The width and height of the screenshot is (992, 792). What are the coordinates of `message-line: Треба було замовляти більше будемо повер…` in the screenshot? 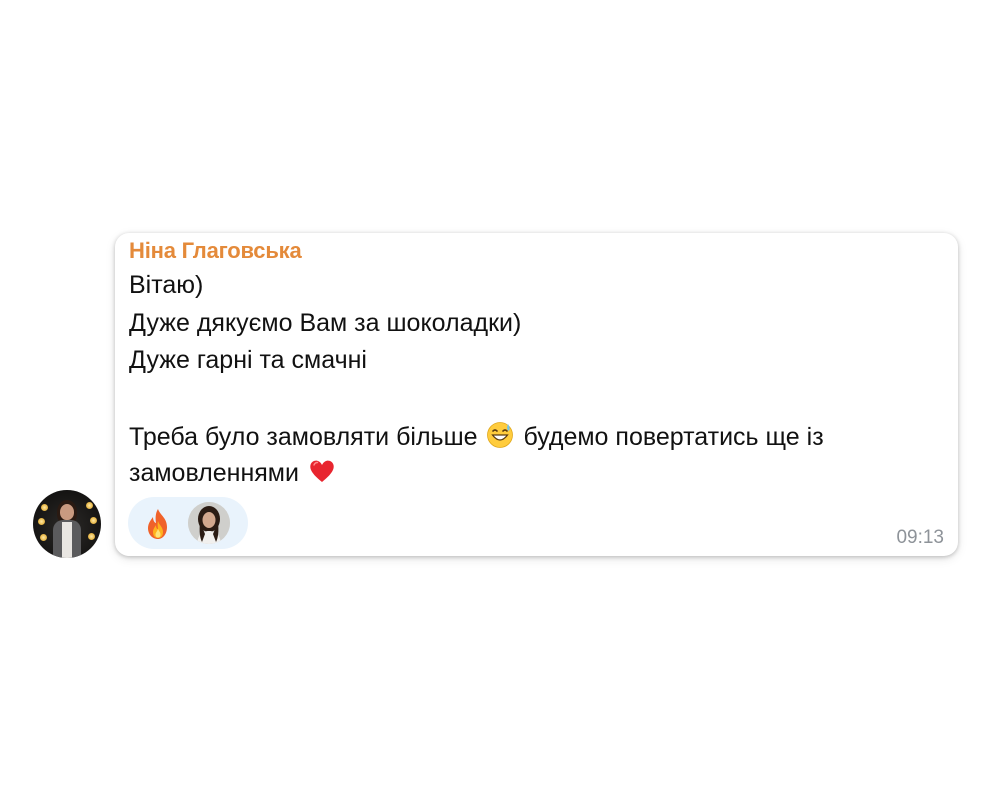 It's located at (476, 436).